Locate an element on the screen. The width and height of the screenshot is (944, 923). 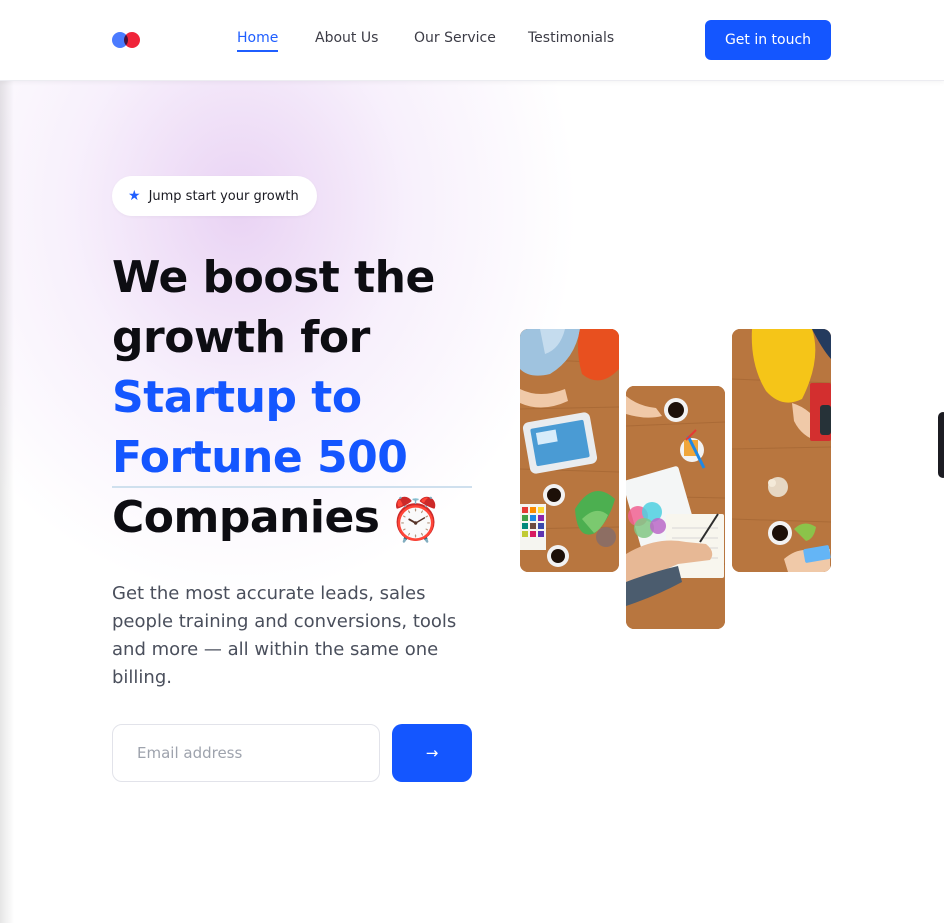
star-icon: ★ is located at coordinates (134, 196).